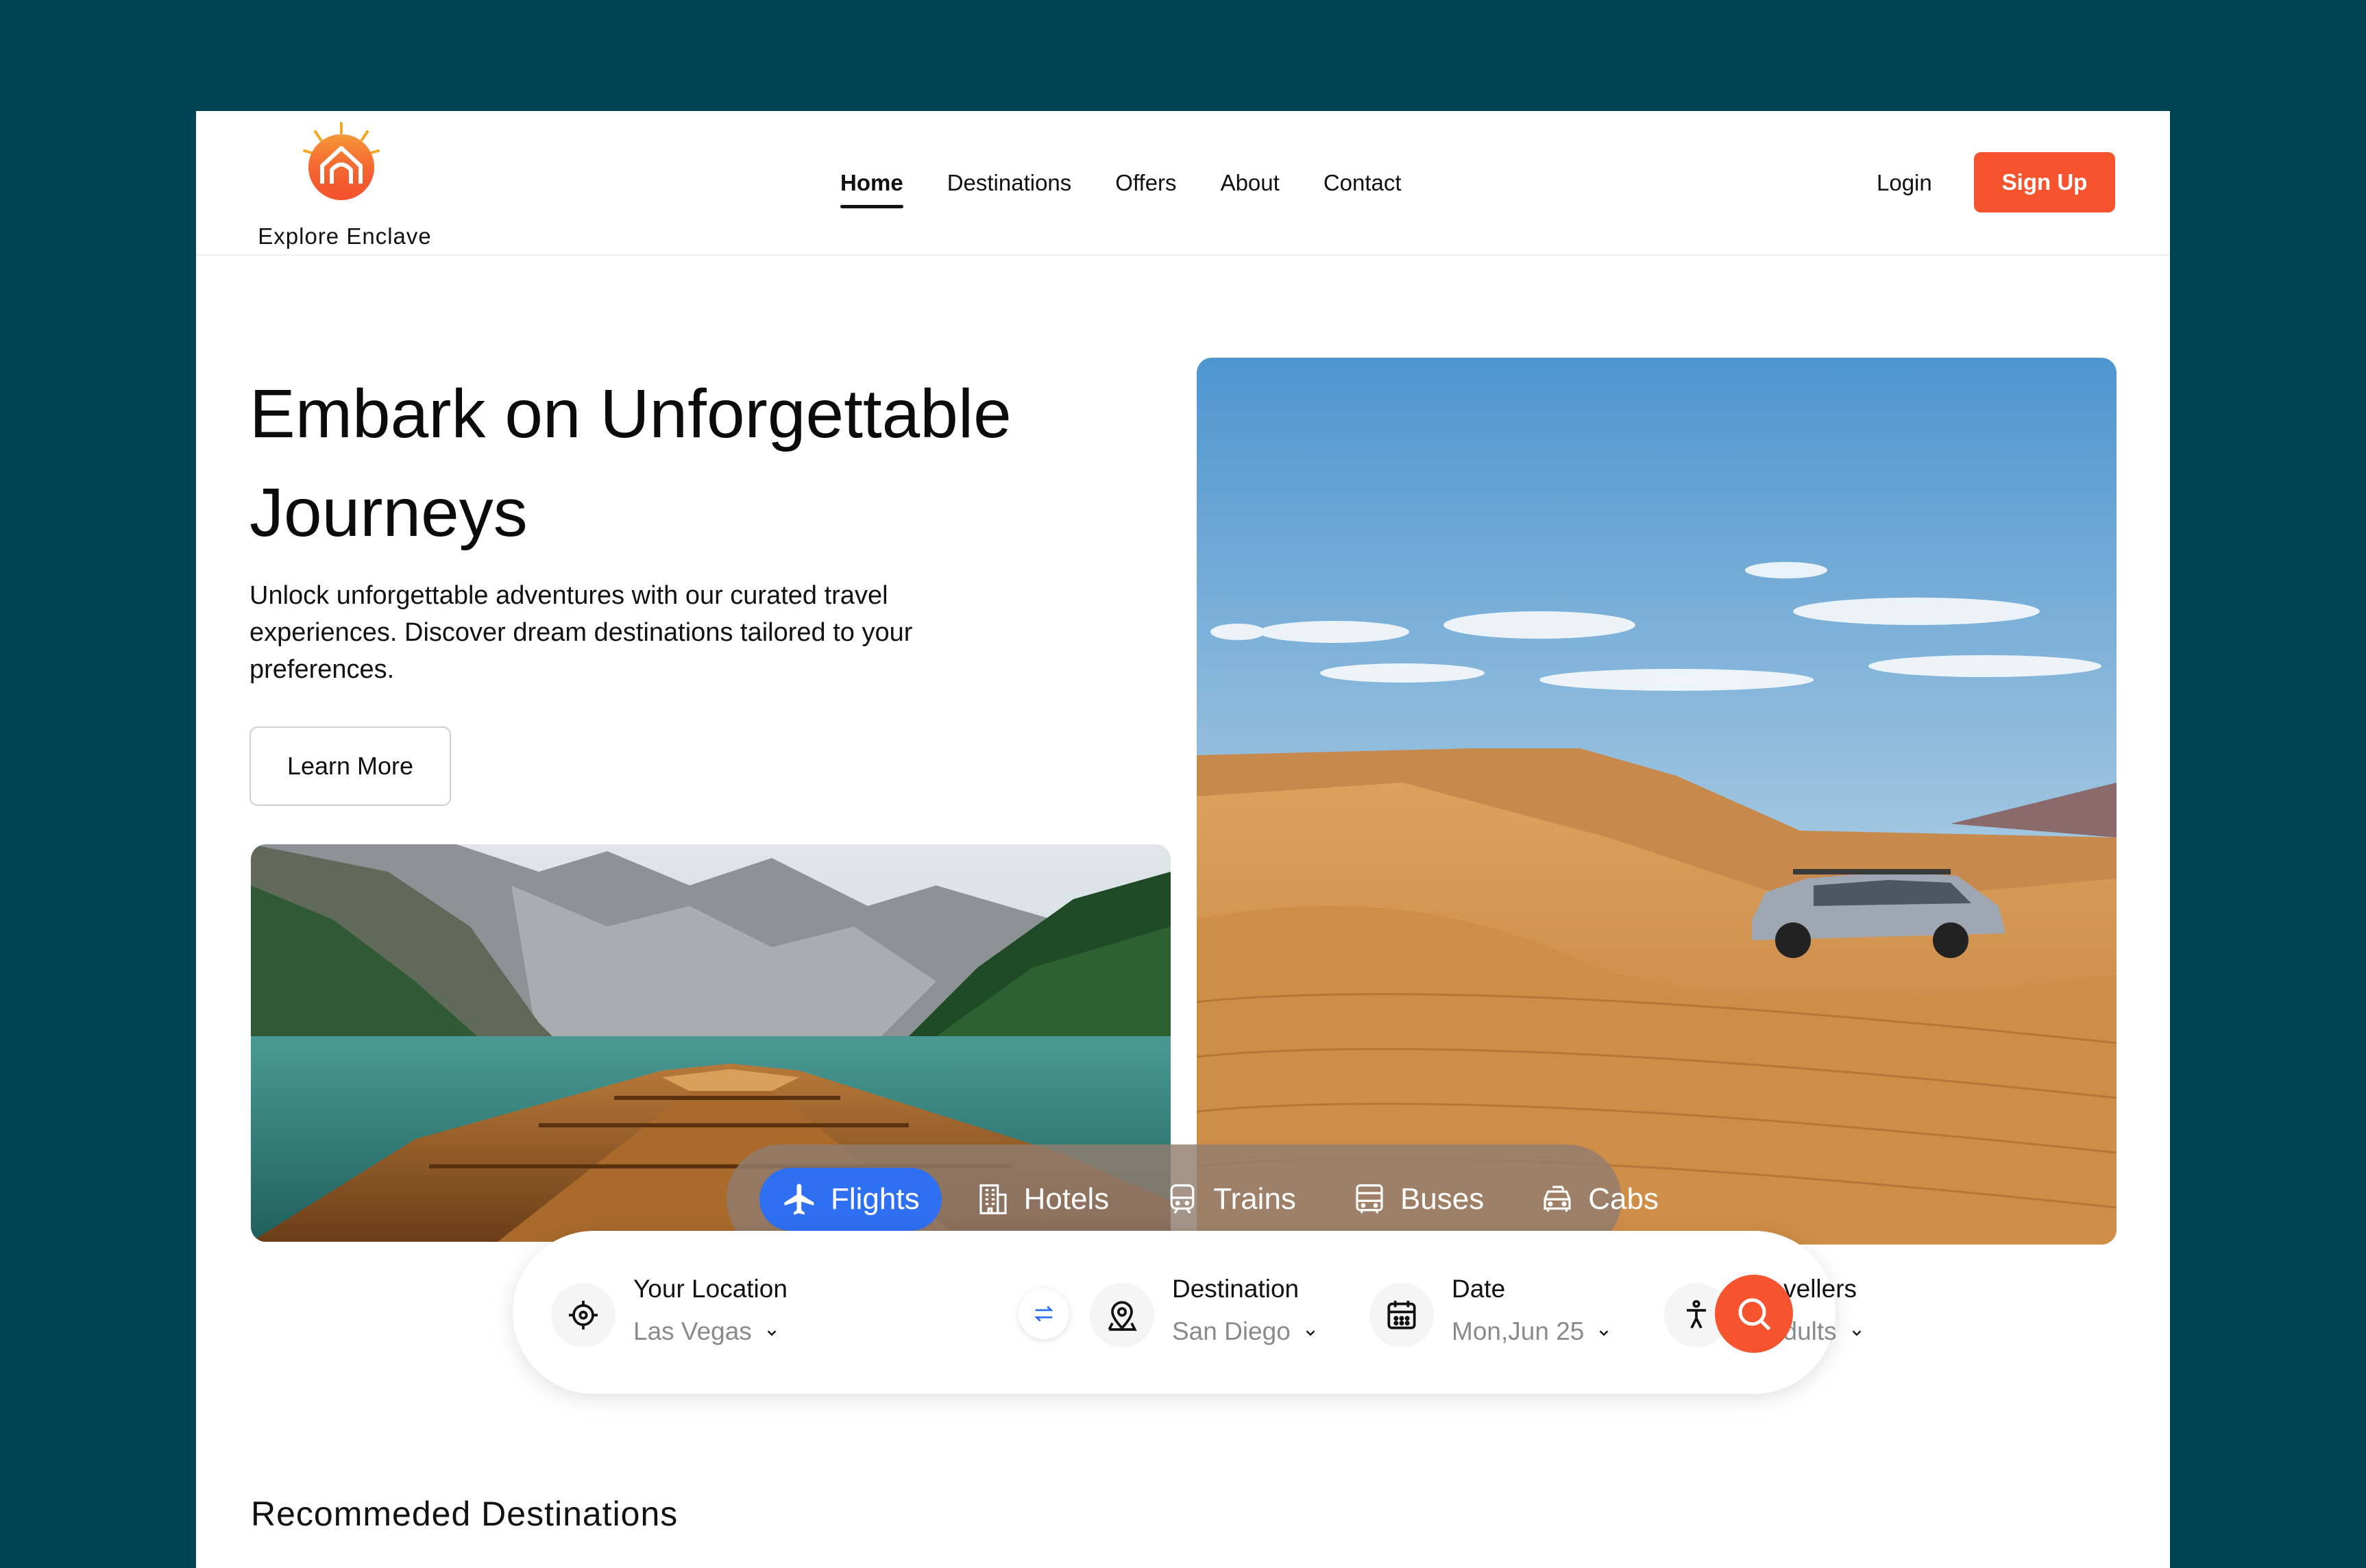 This screenshot has width=2366, height=1568. I want to click on date-icon-wrap, so click(1402, 1315).